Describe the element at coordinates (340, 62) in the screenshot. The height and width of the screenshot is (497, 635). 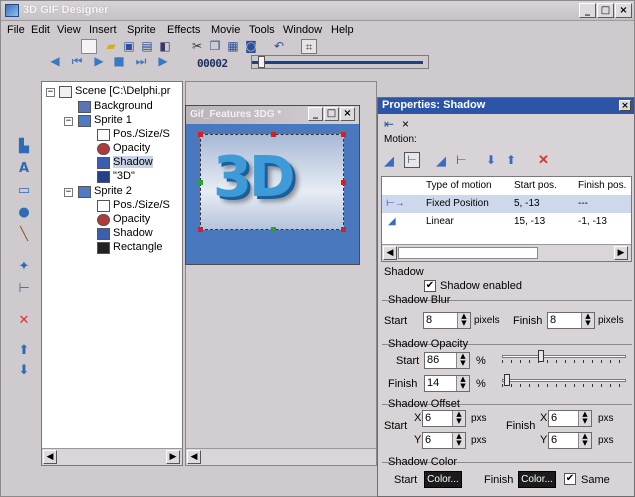
I see `timeline-slider` at that location.